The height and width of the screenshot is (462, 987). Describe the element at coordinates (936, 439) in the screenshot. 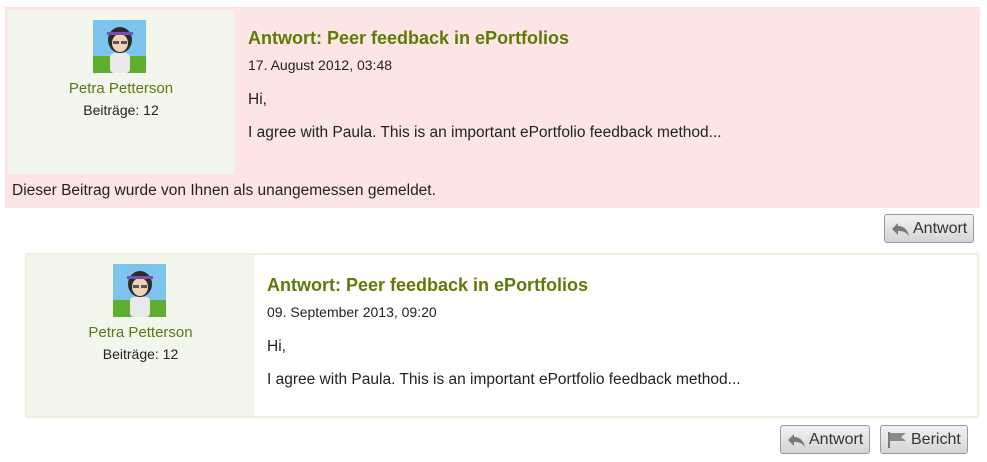

I see `report-label: Bericht` at that location.